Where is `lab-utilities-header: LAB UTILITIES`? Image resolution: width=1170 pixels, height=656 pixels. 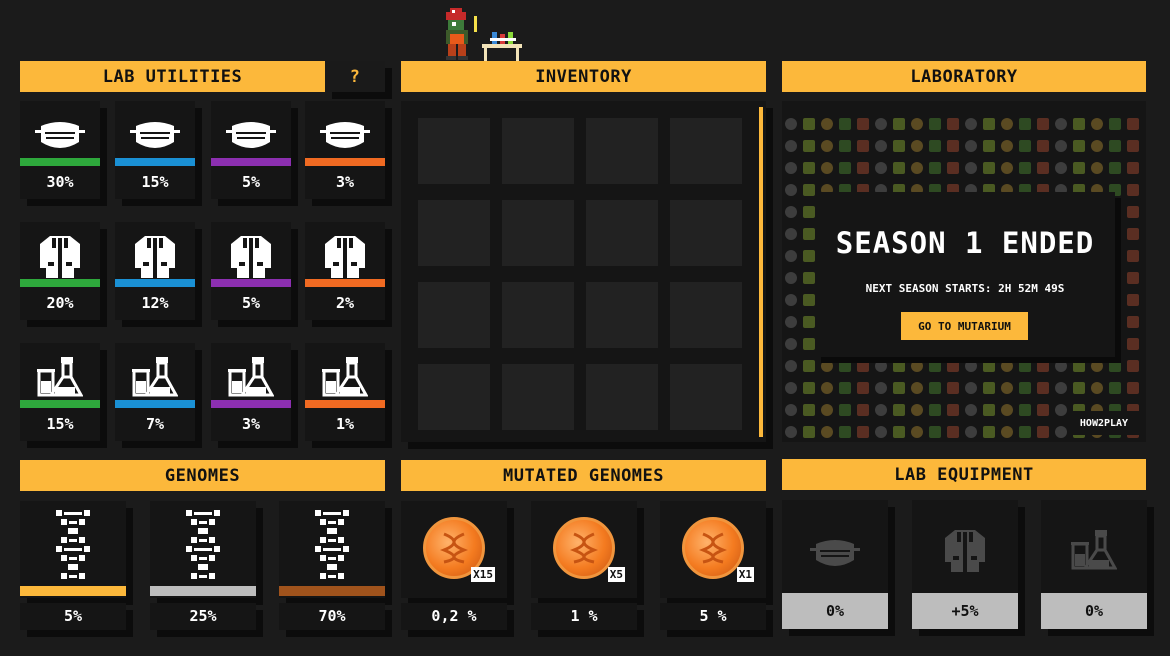 lab-utilities-header: LAB UTILITIES is located at coordinates (172, 76).